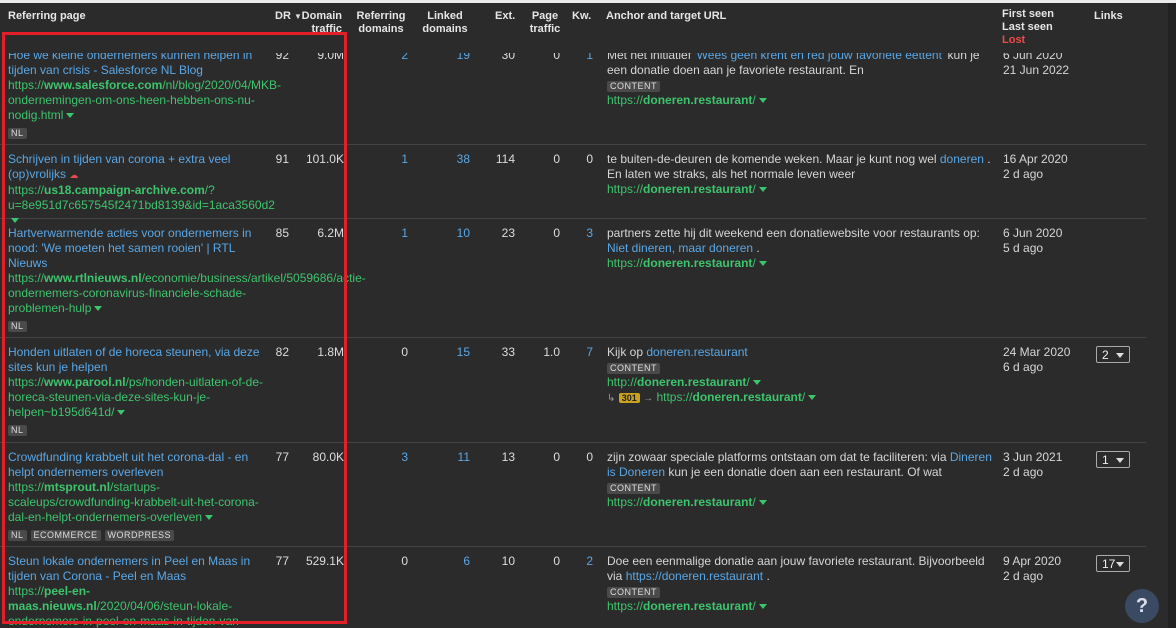 The image size is (1176, 628). I want to click on redirect-url-link: https://doneren.restaurant/, so click(736, 397).